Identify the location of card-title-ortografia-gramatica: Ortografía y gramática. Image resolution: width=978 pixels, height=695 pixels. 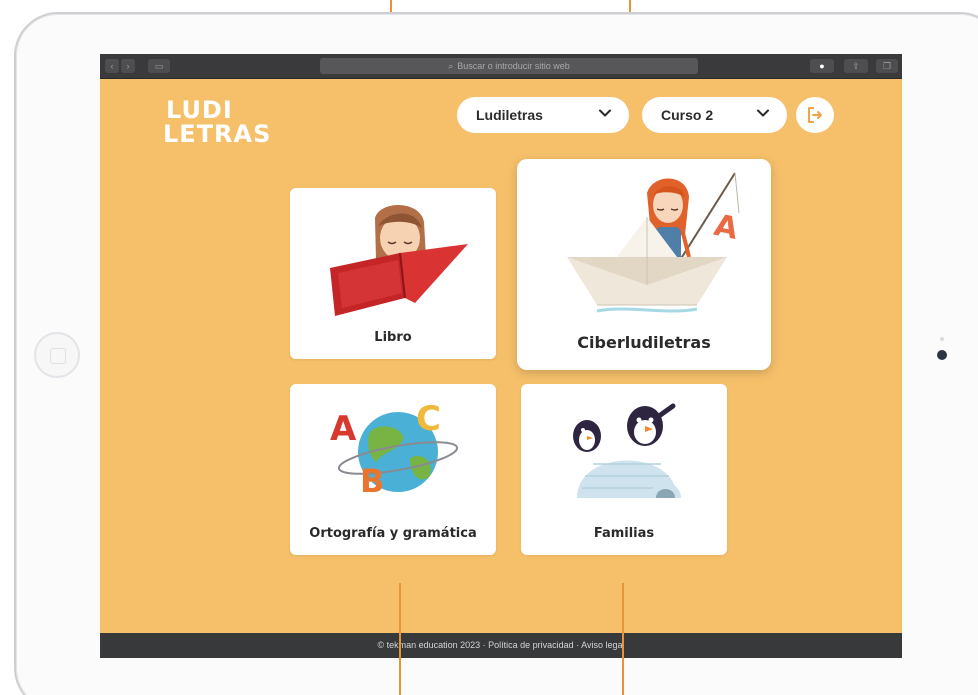
(393, 533).